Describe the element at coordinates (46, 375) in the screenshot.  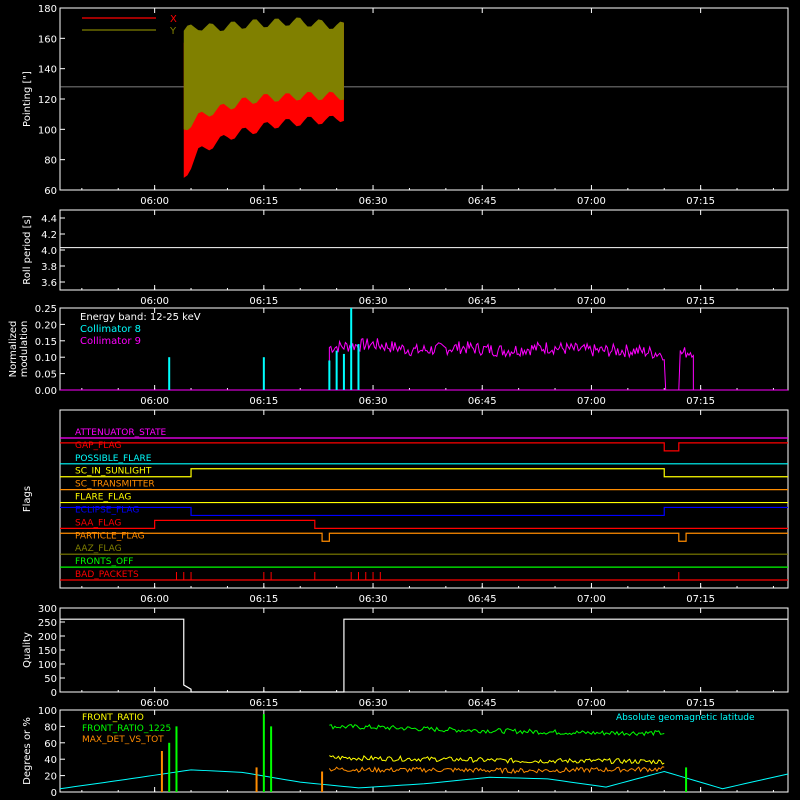
I see `y-tick-label: 0.05` at that location.